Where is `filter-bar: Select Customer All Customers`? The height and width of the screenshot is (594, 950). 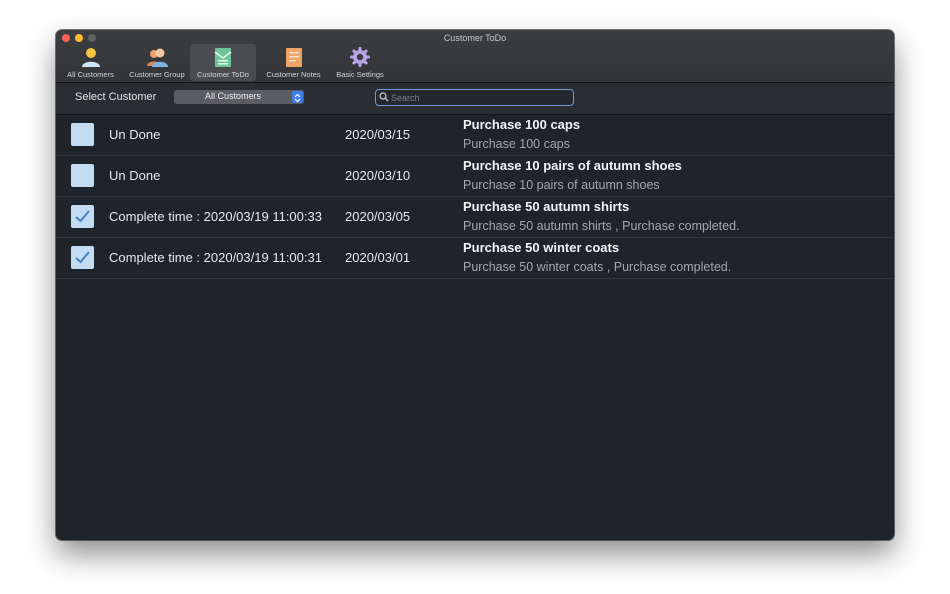
filter-bar: Select Customer All Customers is located at coordinates (475, 99).